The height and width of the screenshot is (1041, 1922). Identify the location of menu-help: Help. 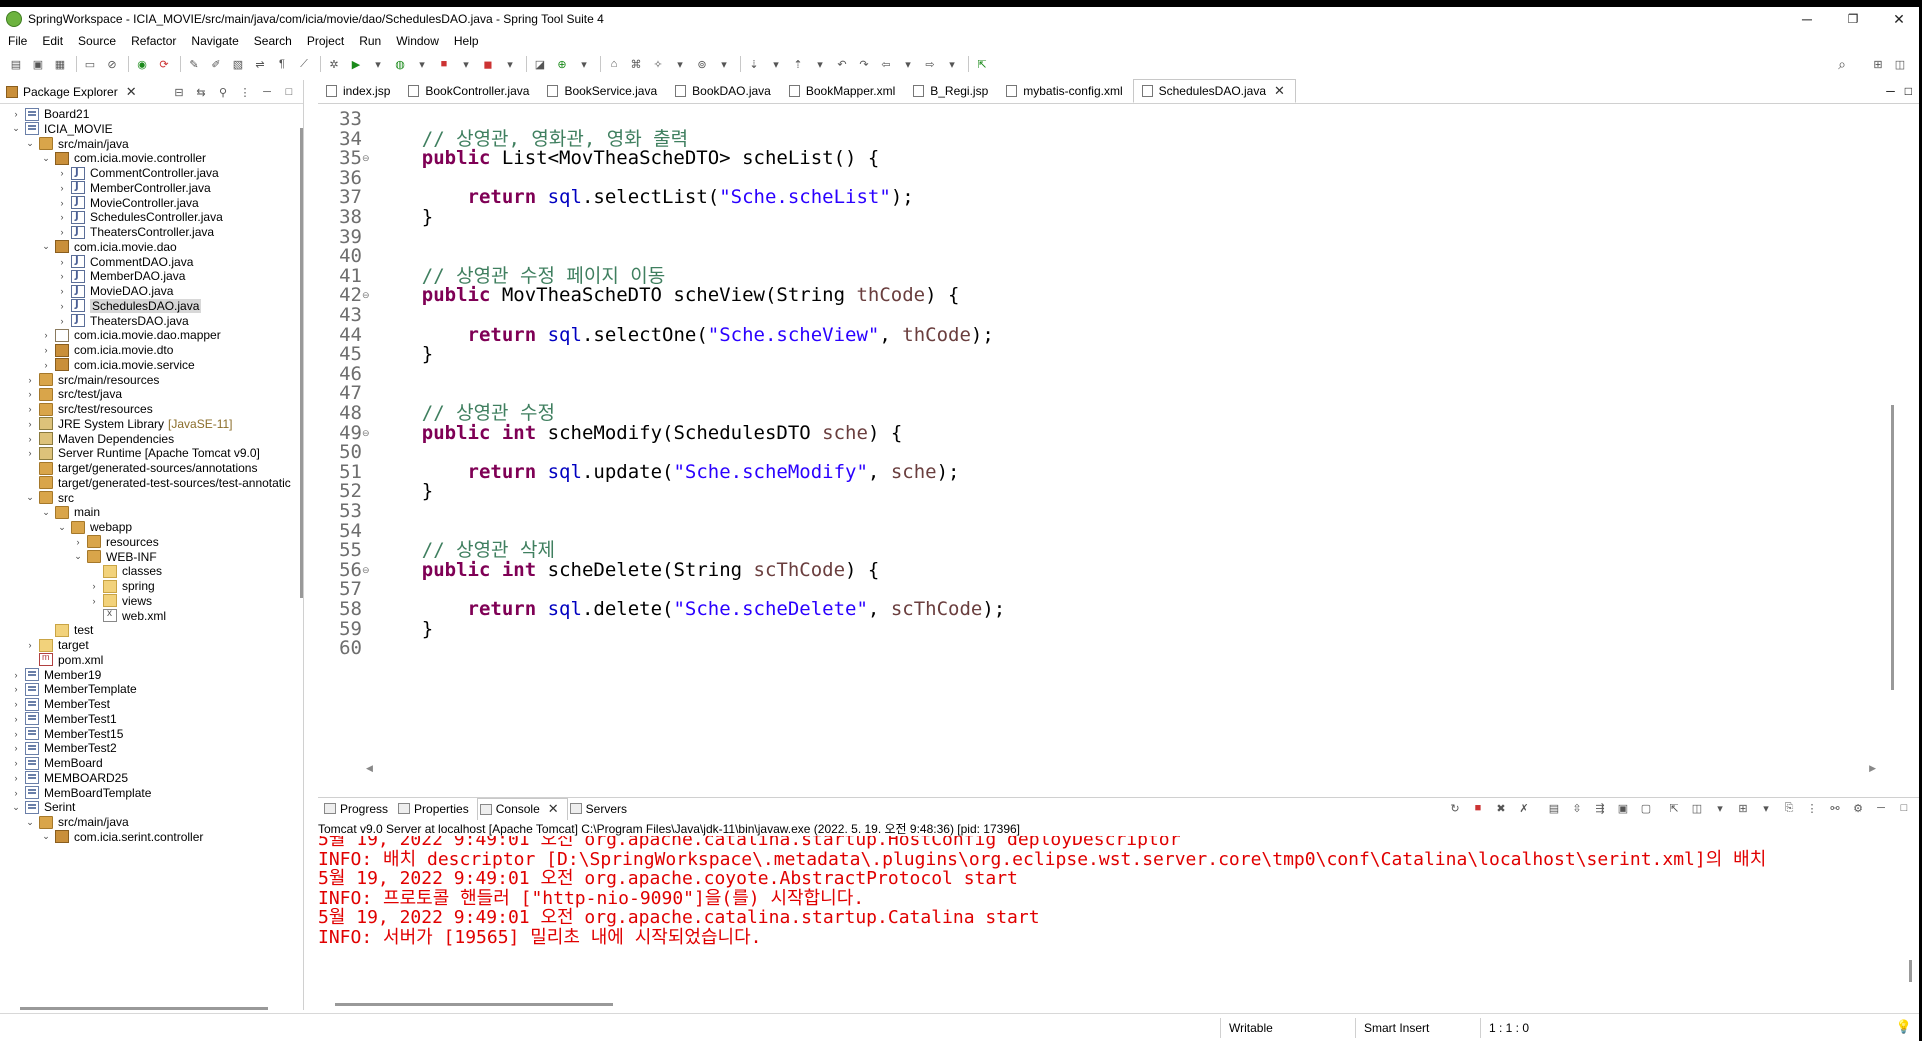
(466, 41).